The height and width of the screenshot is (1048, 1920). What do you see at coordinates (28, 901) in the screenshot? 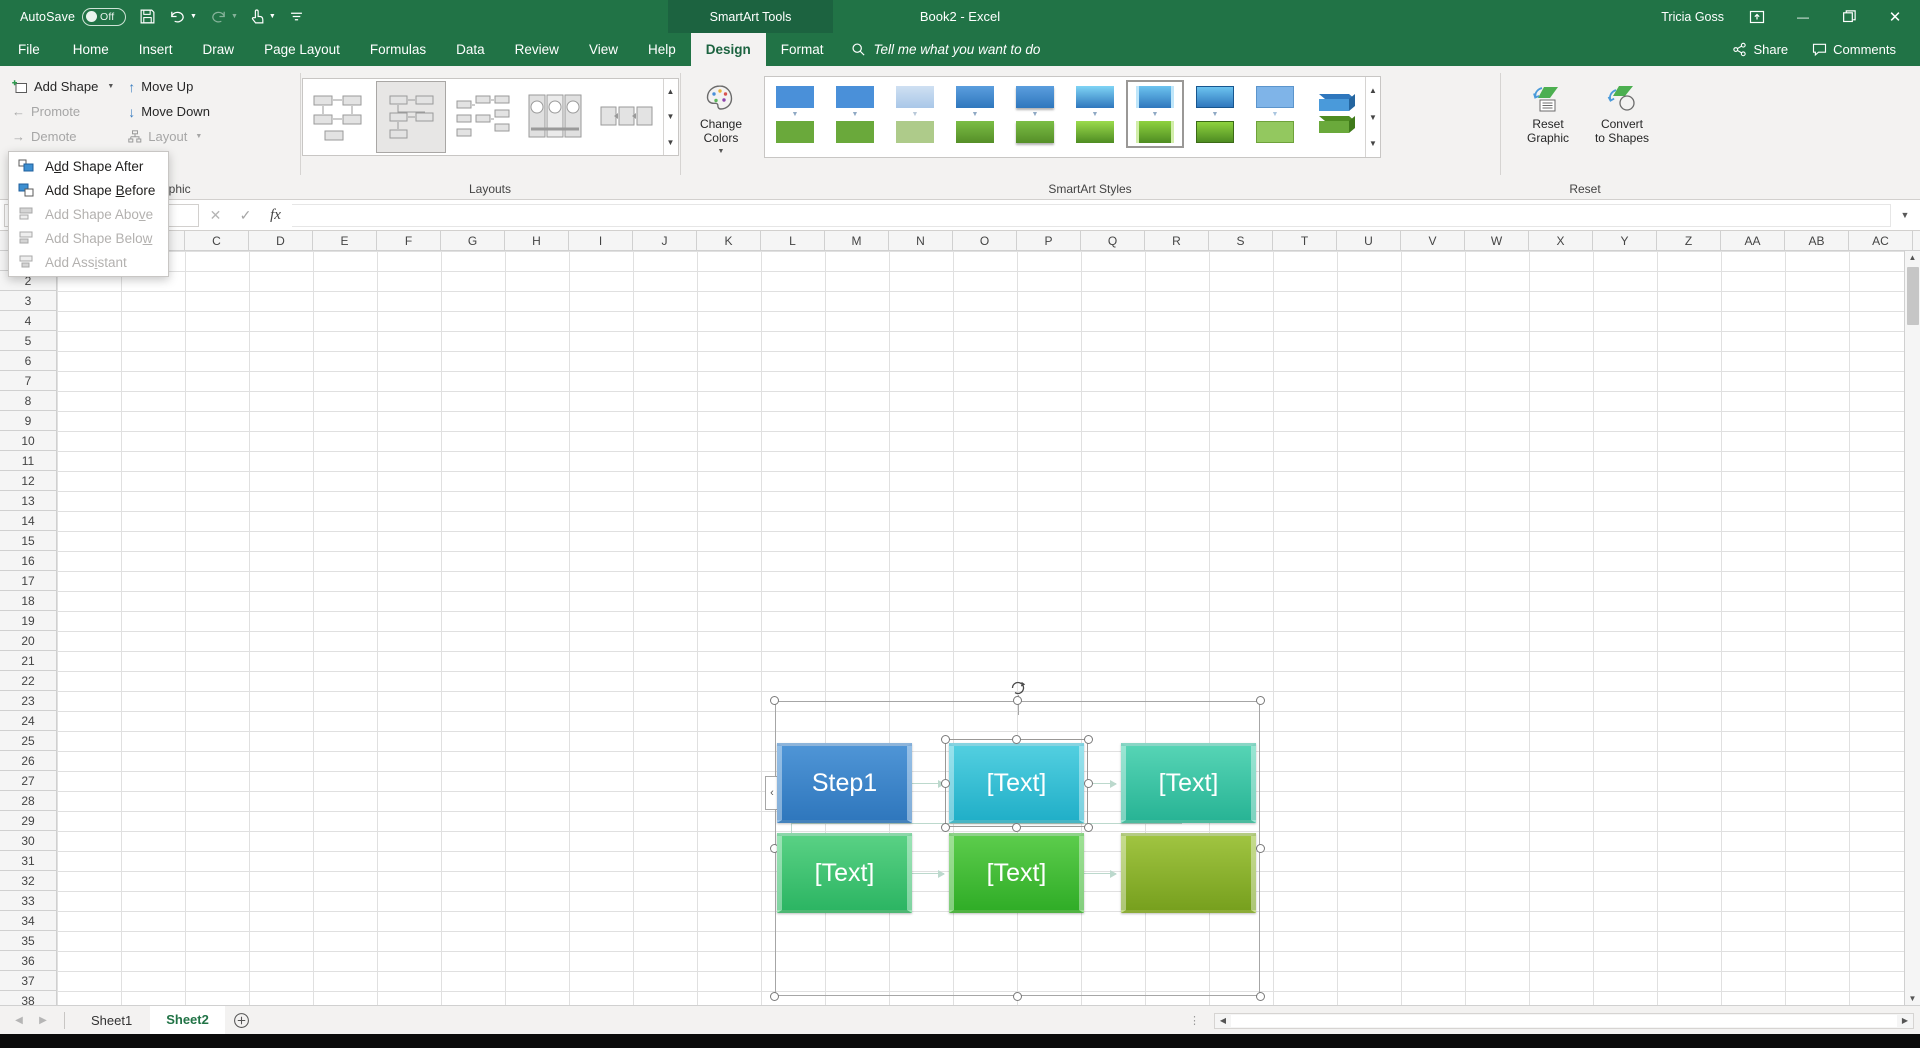
I see `row-header-33: 33` at bounding box center [28, 901].